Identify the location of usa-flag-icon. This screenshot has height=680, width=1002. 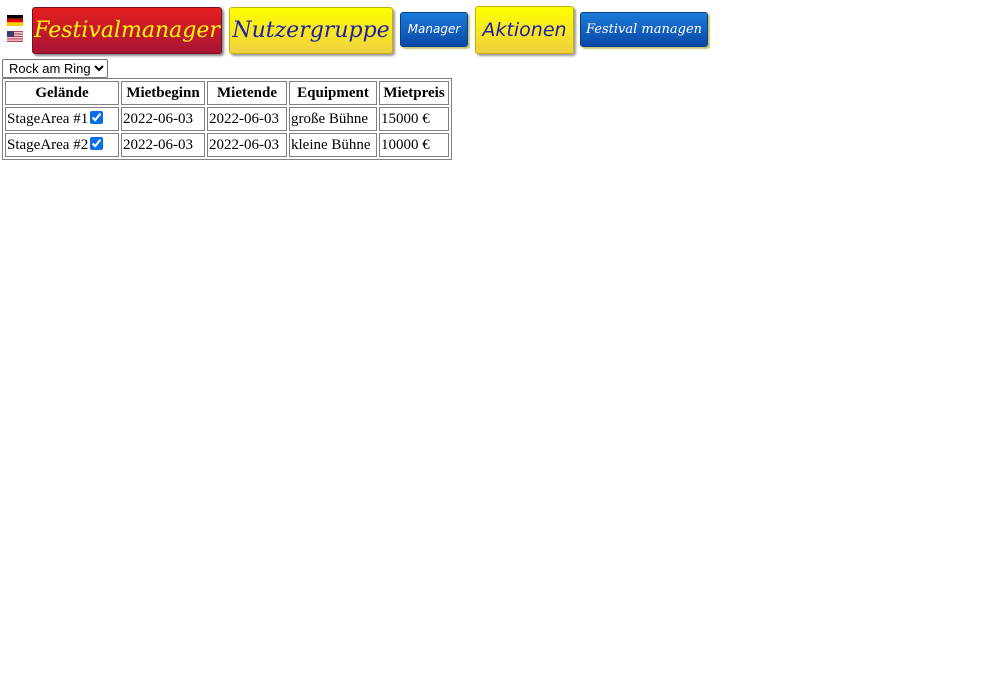
(15, 36).